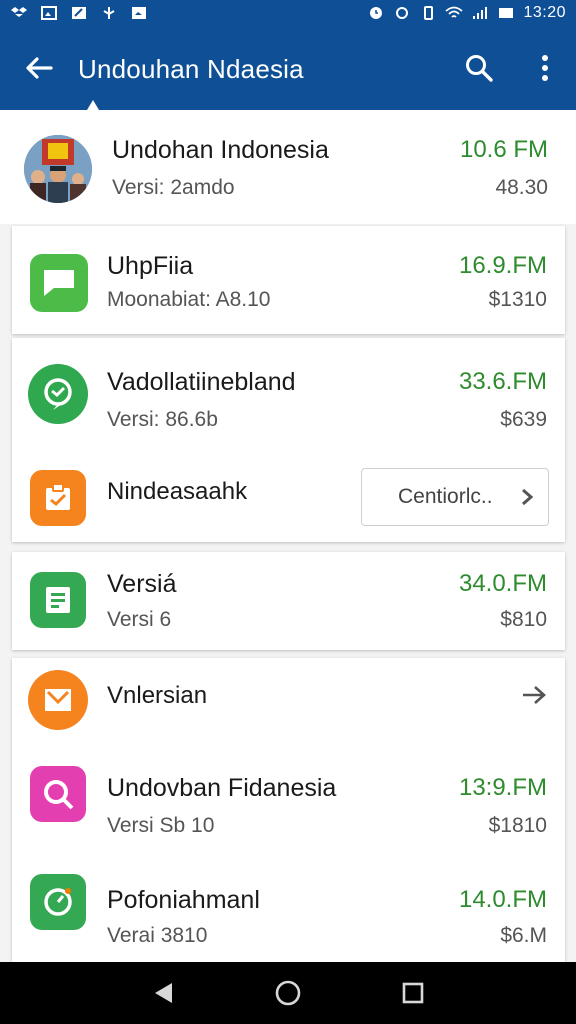 The height and width of the screenshot is (1024, 576). I want to click on signal-icon, so click(480, 13).